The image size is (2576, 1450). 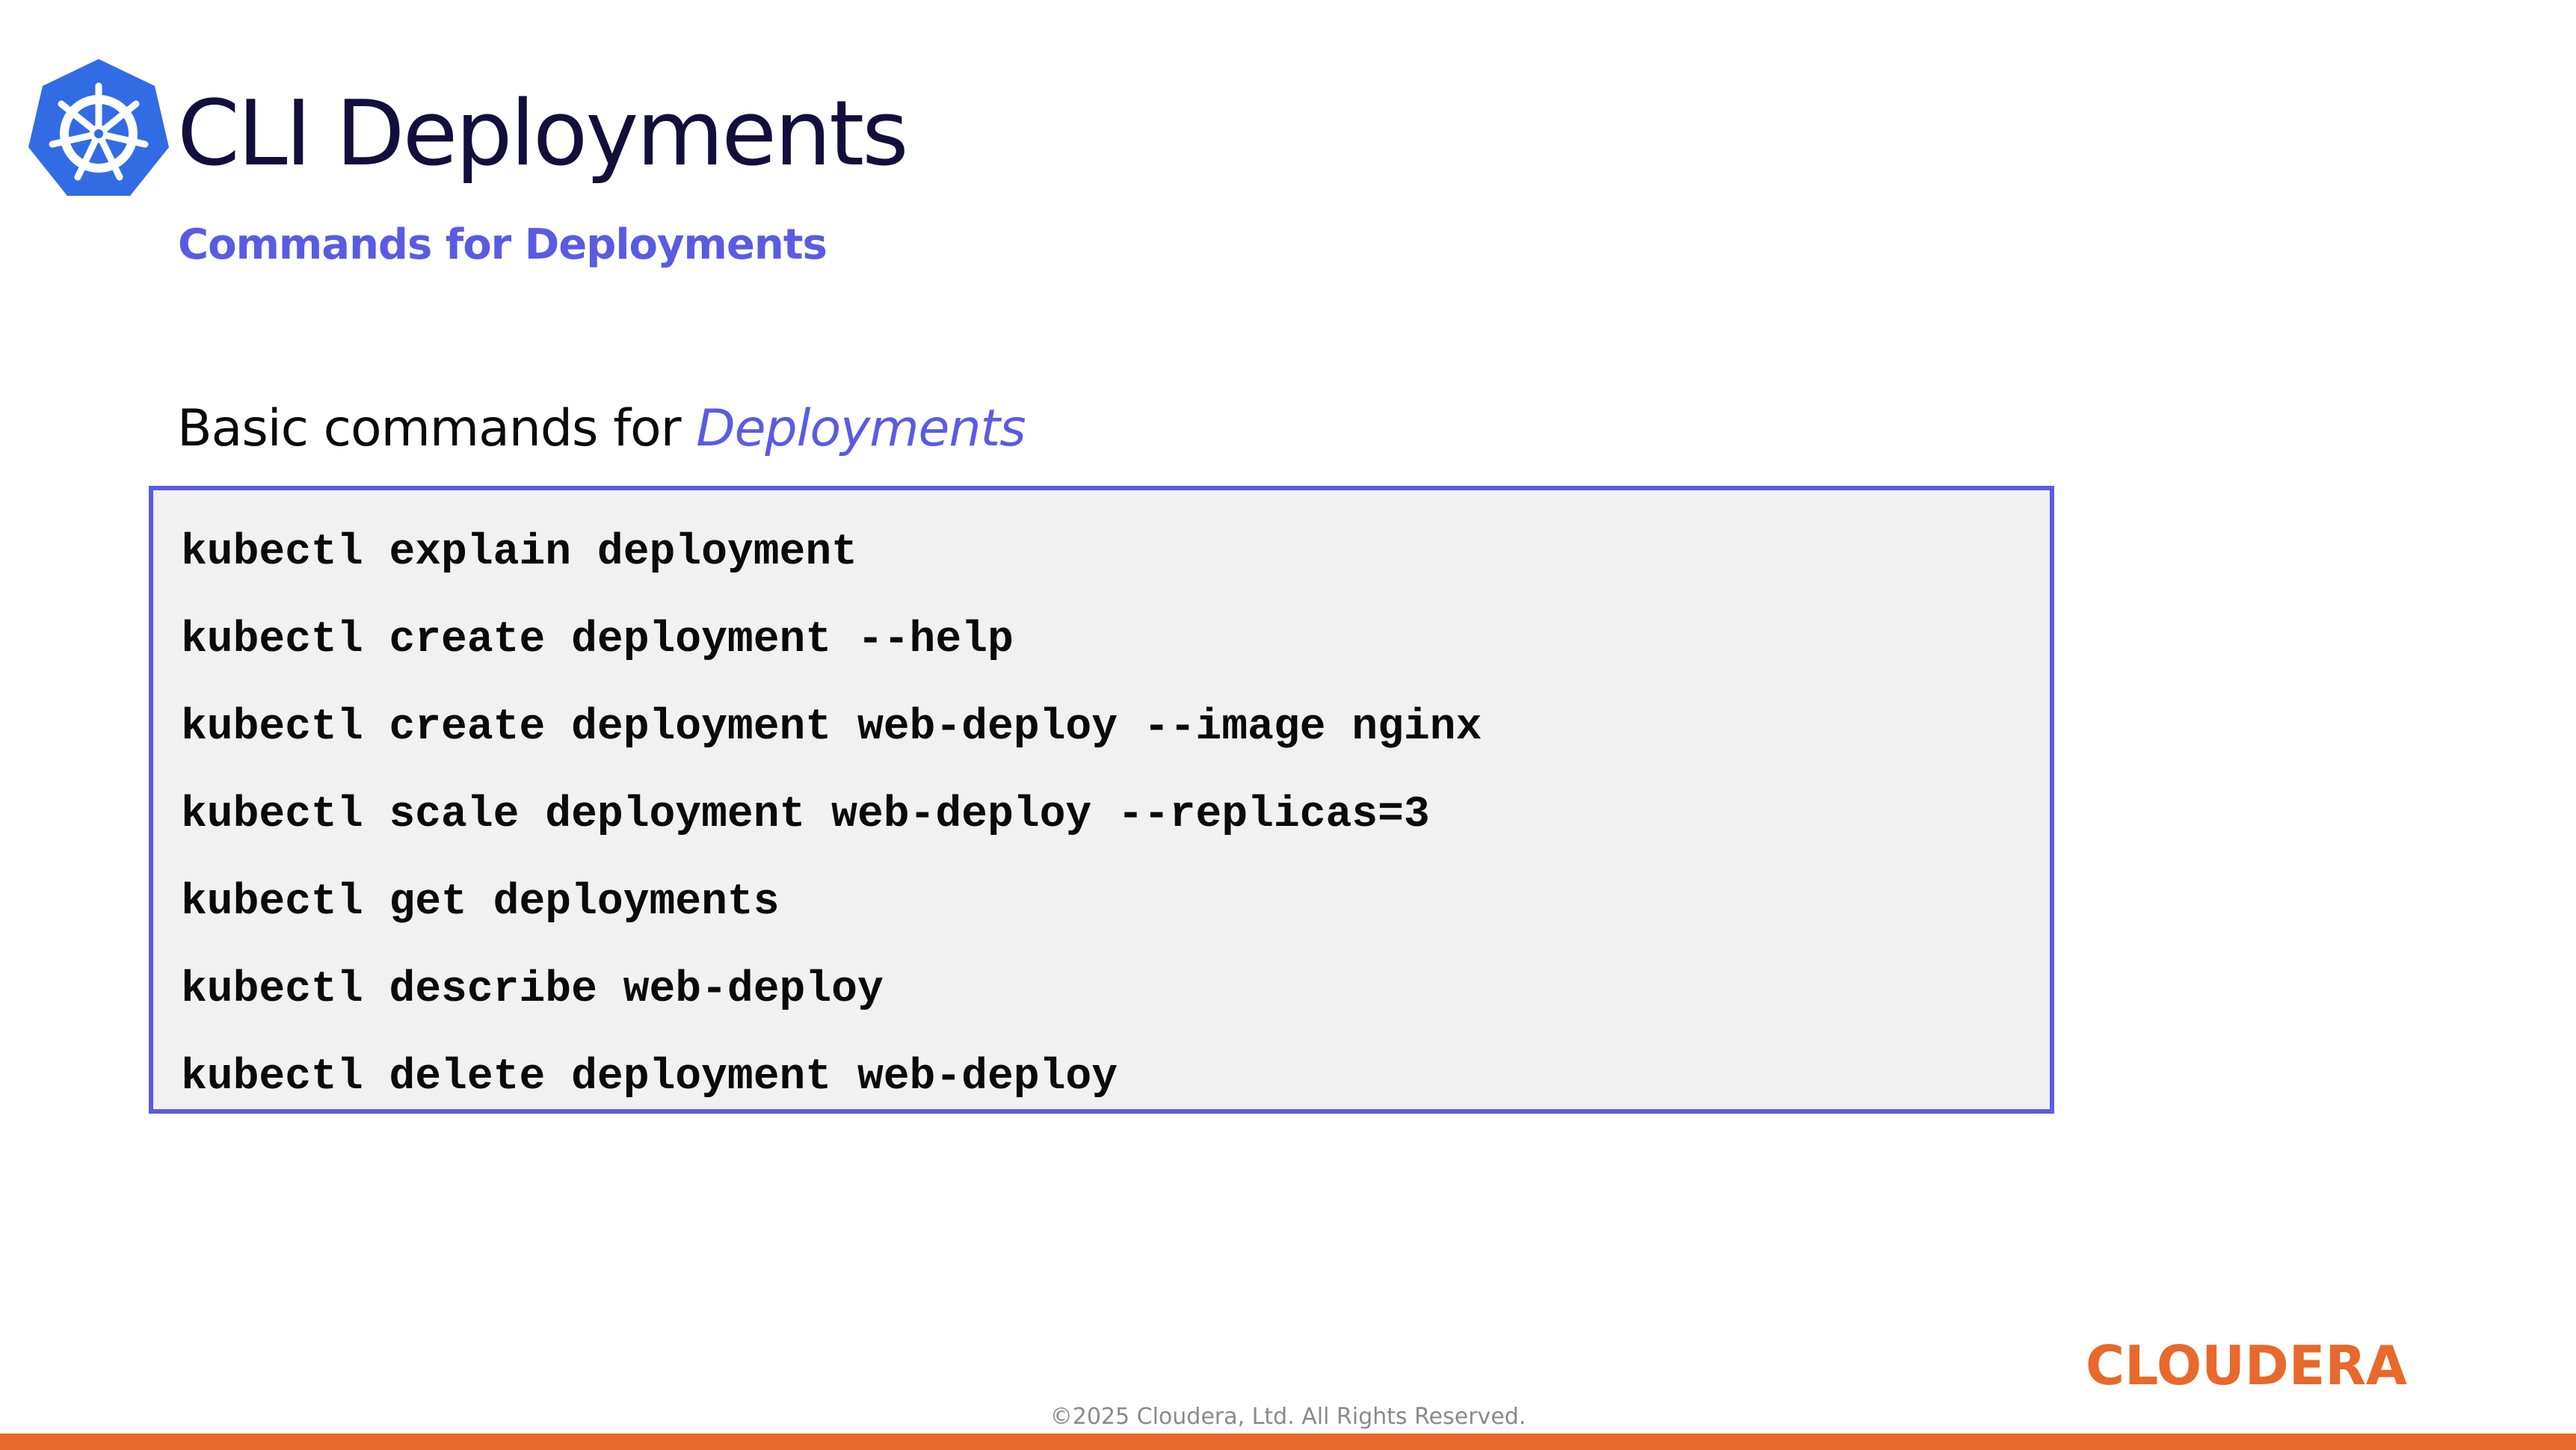 I want to click on footer-accent-bar, so click(x=1288, y=1442).